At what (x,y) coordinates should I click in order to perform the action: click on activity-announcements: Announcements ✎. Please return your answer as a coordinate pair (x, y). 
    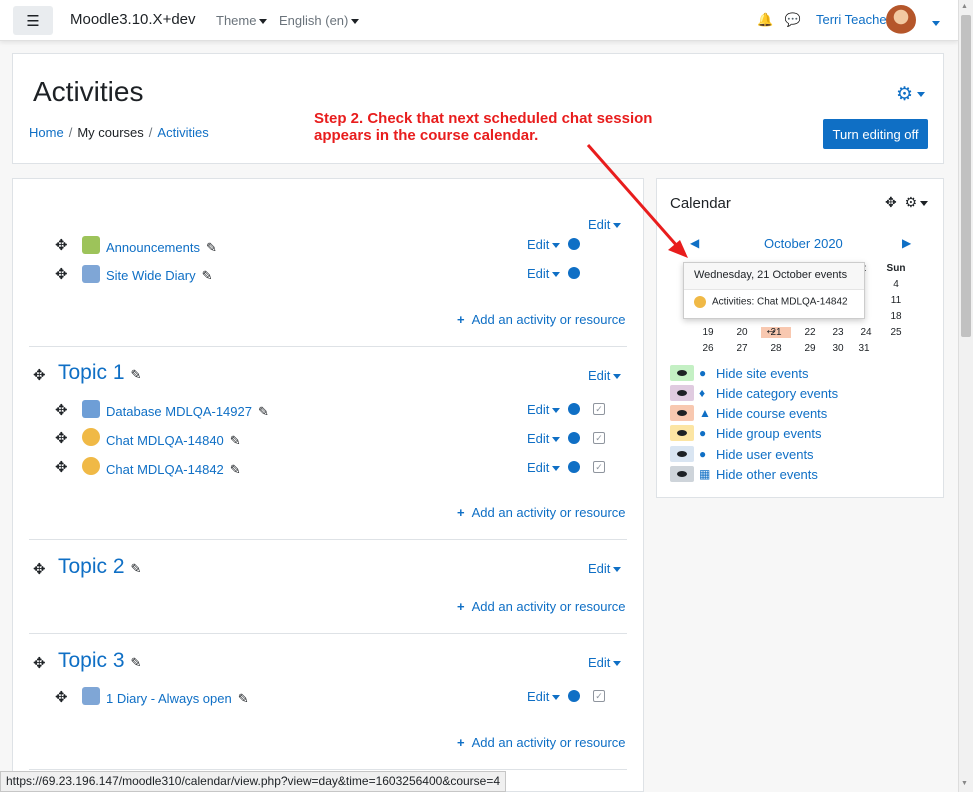
    Looking at the image, I should click on (161, 248).